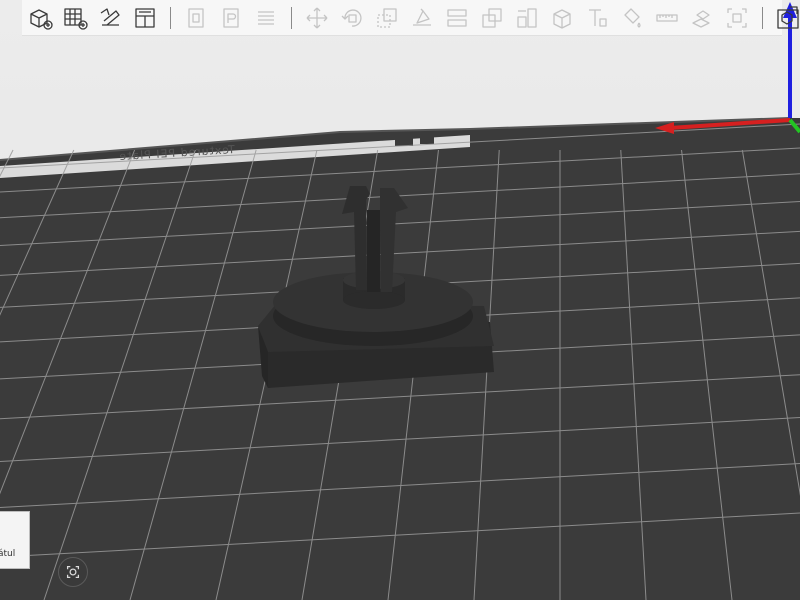 The image size is (800, 600). I want to click on recenter-icon, so click(73, 572).